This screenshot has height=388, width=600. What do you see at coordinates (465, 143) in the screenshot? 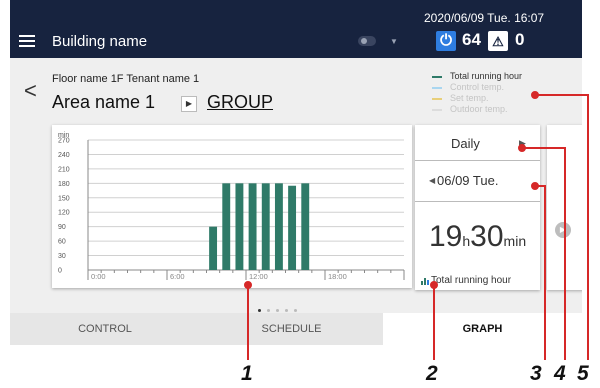
I see `period-label: Daily` at bounding box center [465, 143].